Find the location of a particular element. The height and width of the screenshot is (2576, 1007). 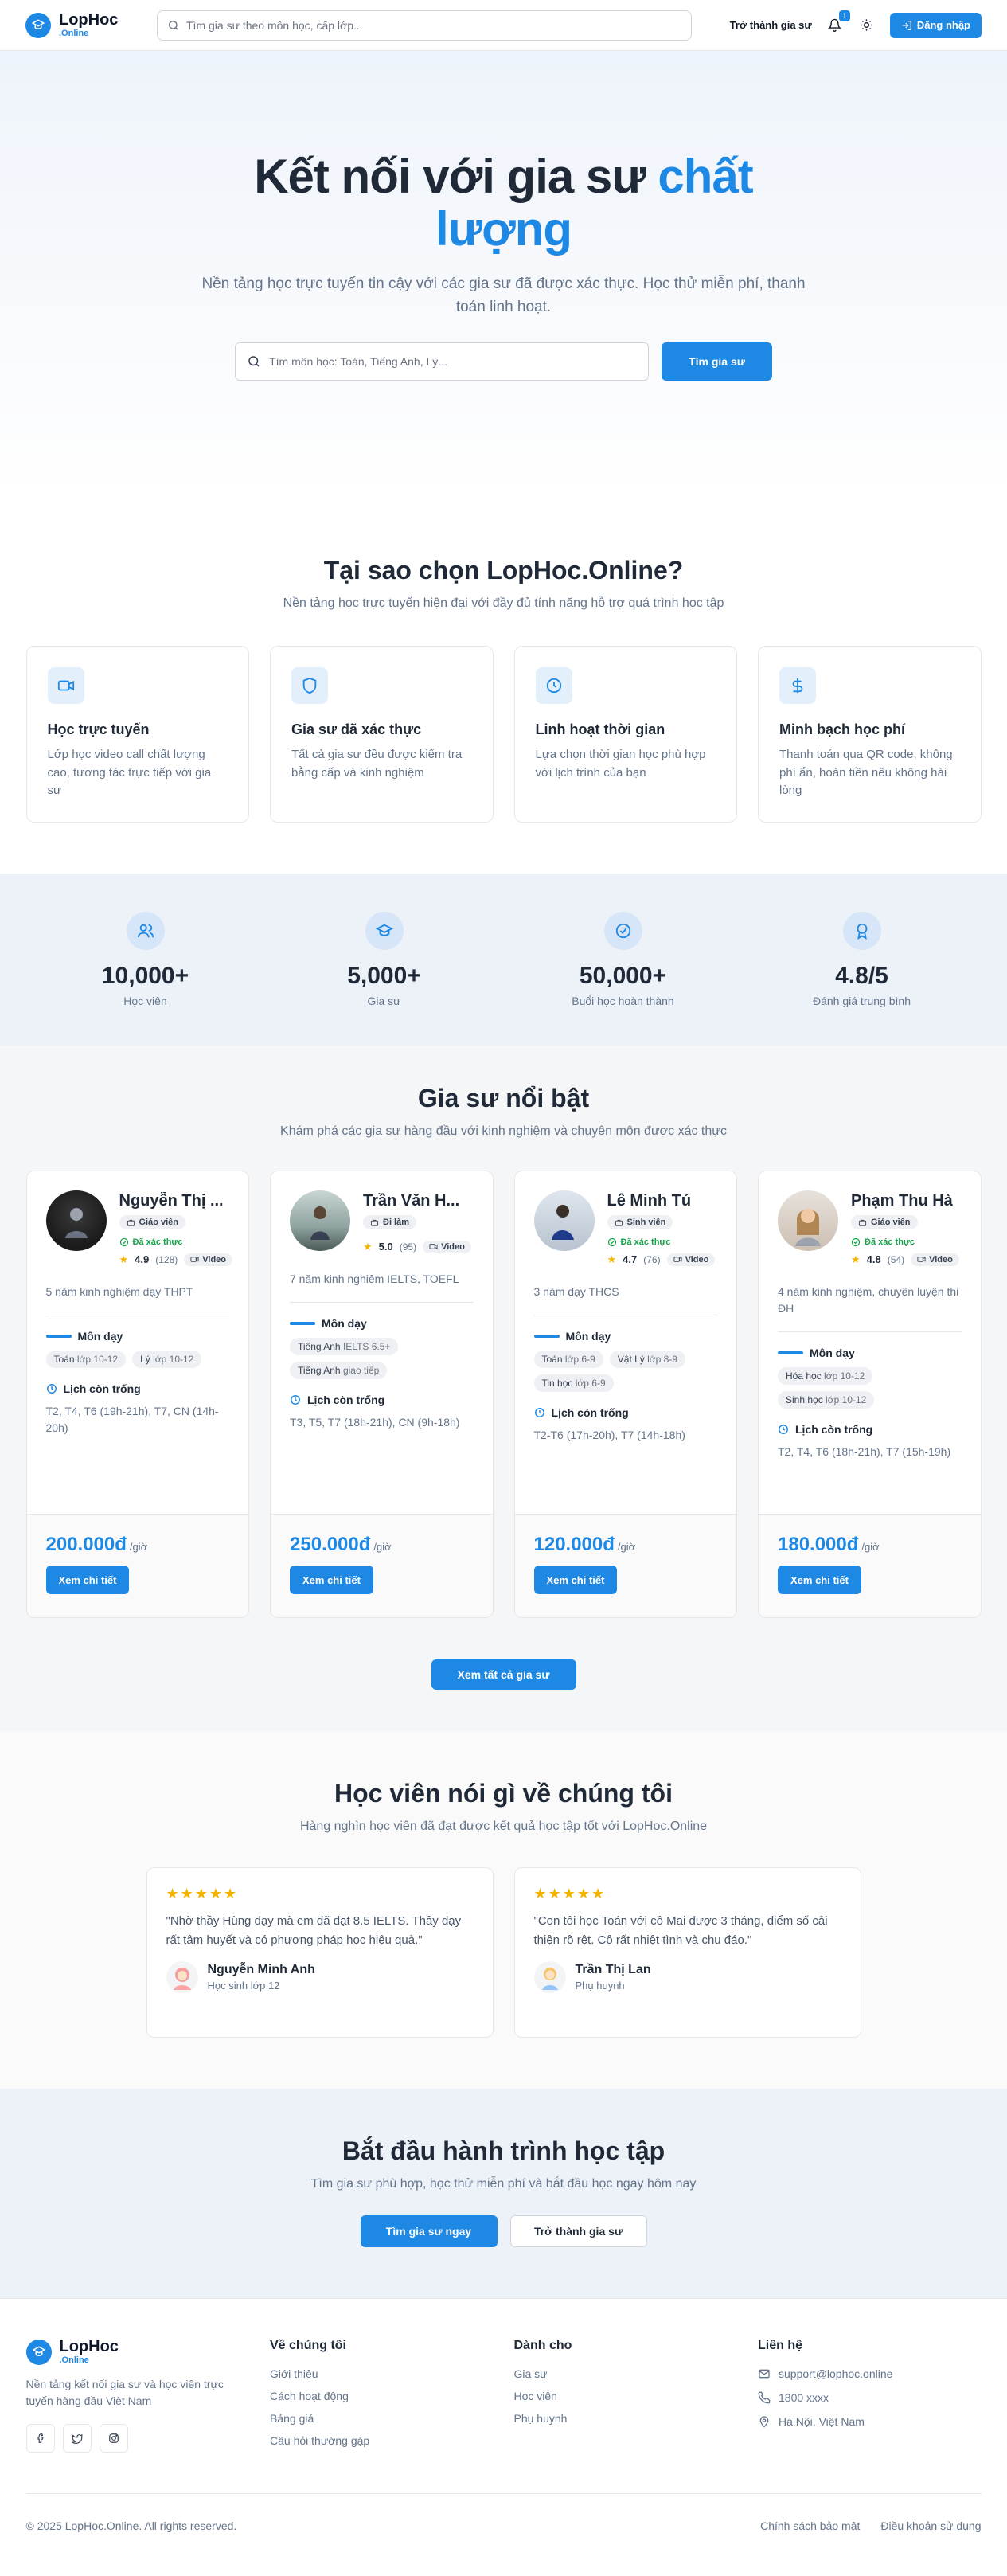

stat-value: 5,000+ is located at coordinates (384, 976).